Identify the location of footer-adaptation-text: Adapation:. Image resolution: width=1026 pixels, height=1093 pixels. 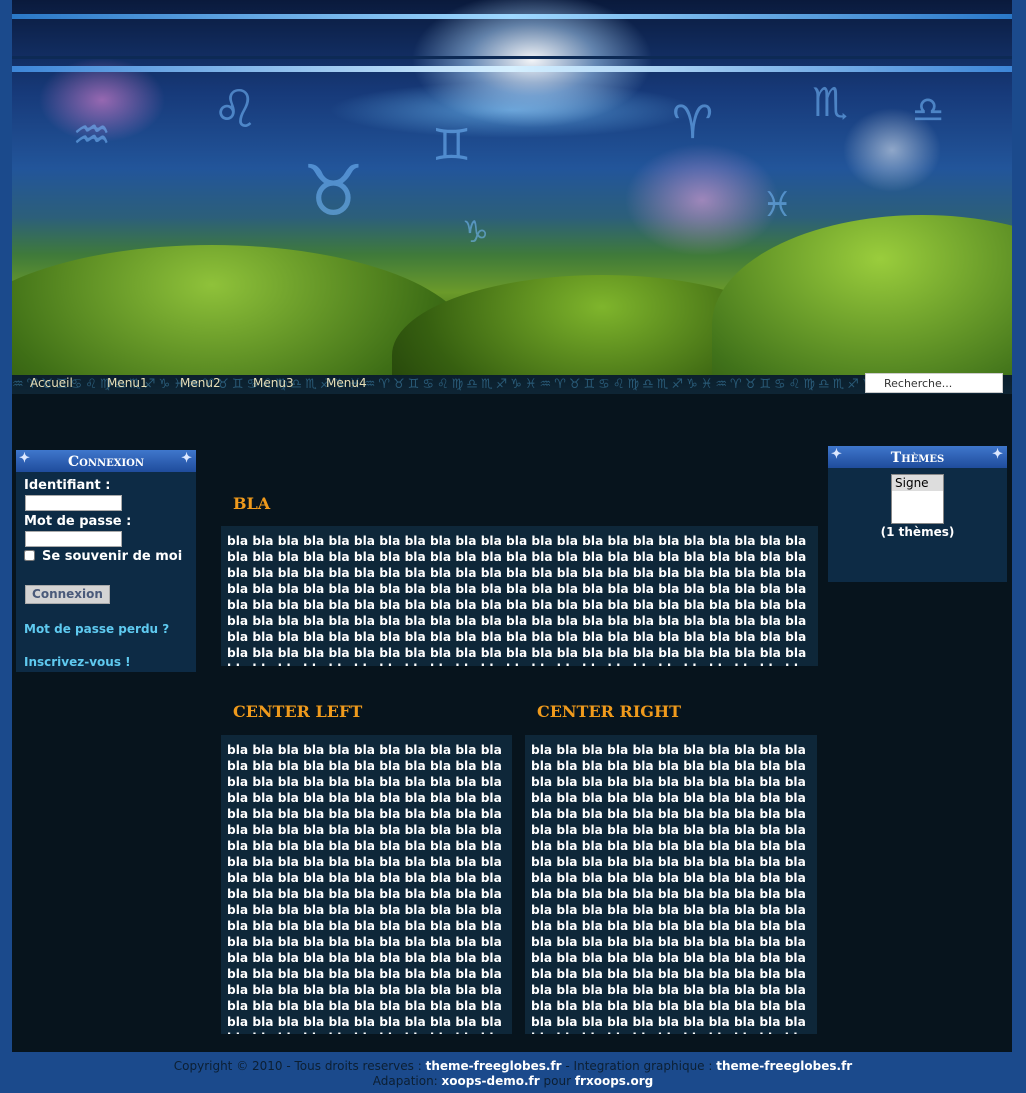
(405, 1081).